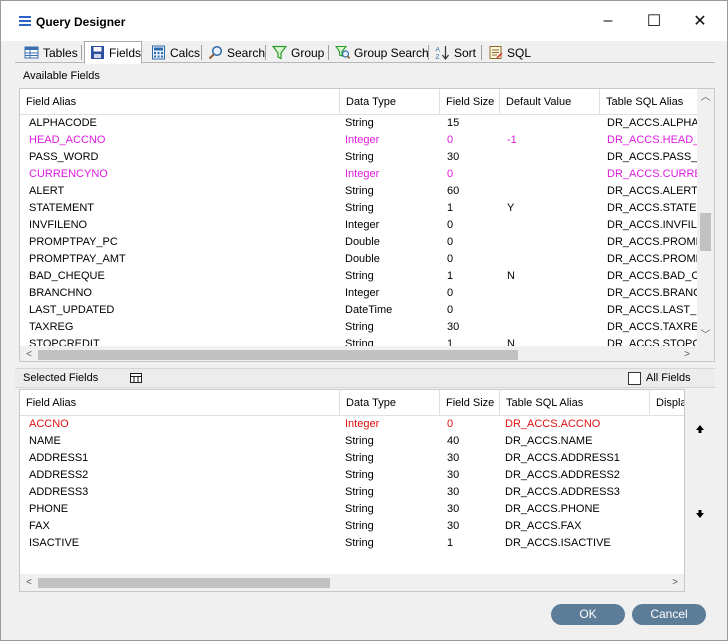  I want to click on move-up-icon, so click(700, 429).